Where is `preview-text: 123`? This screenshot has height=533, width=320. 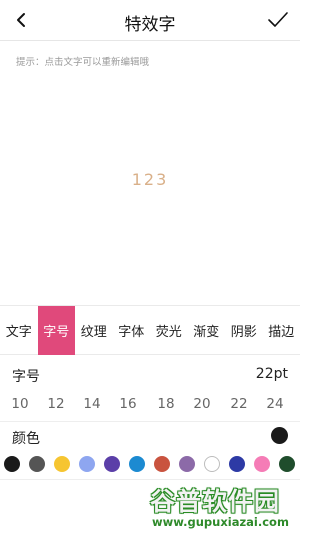 preview-text: 123 is located at coordinates (150, 179).